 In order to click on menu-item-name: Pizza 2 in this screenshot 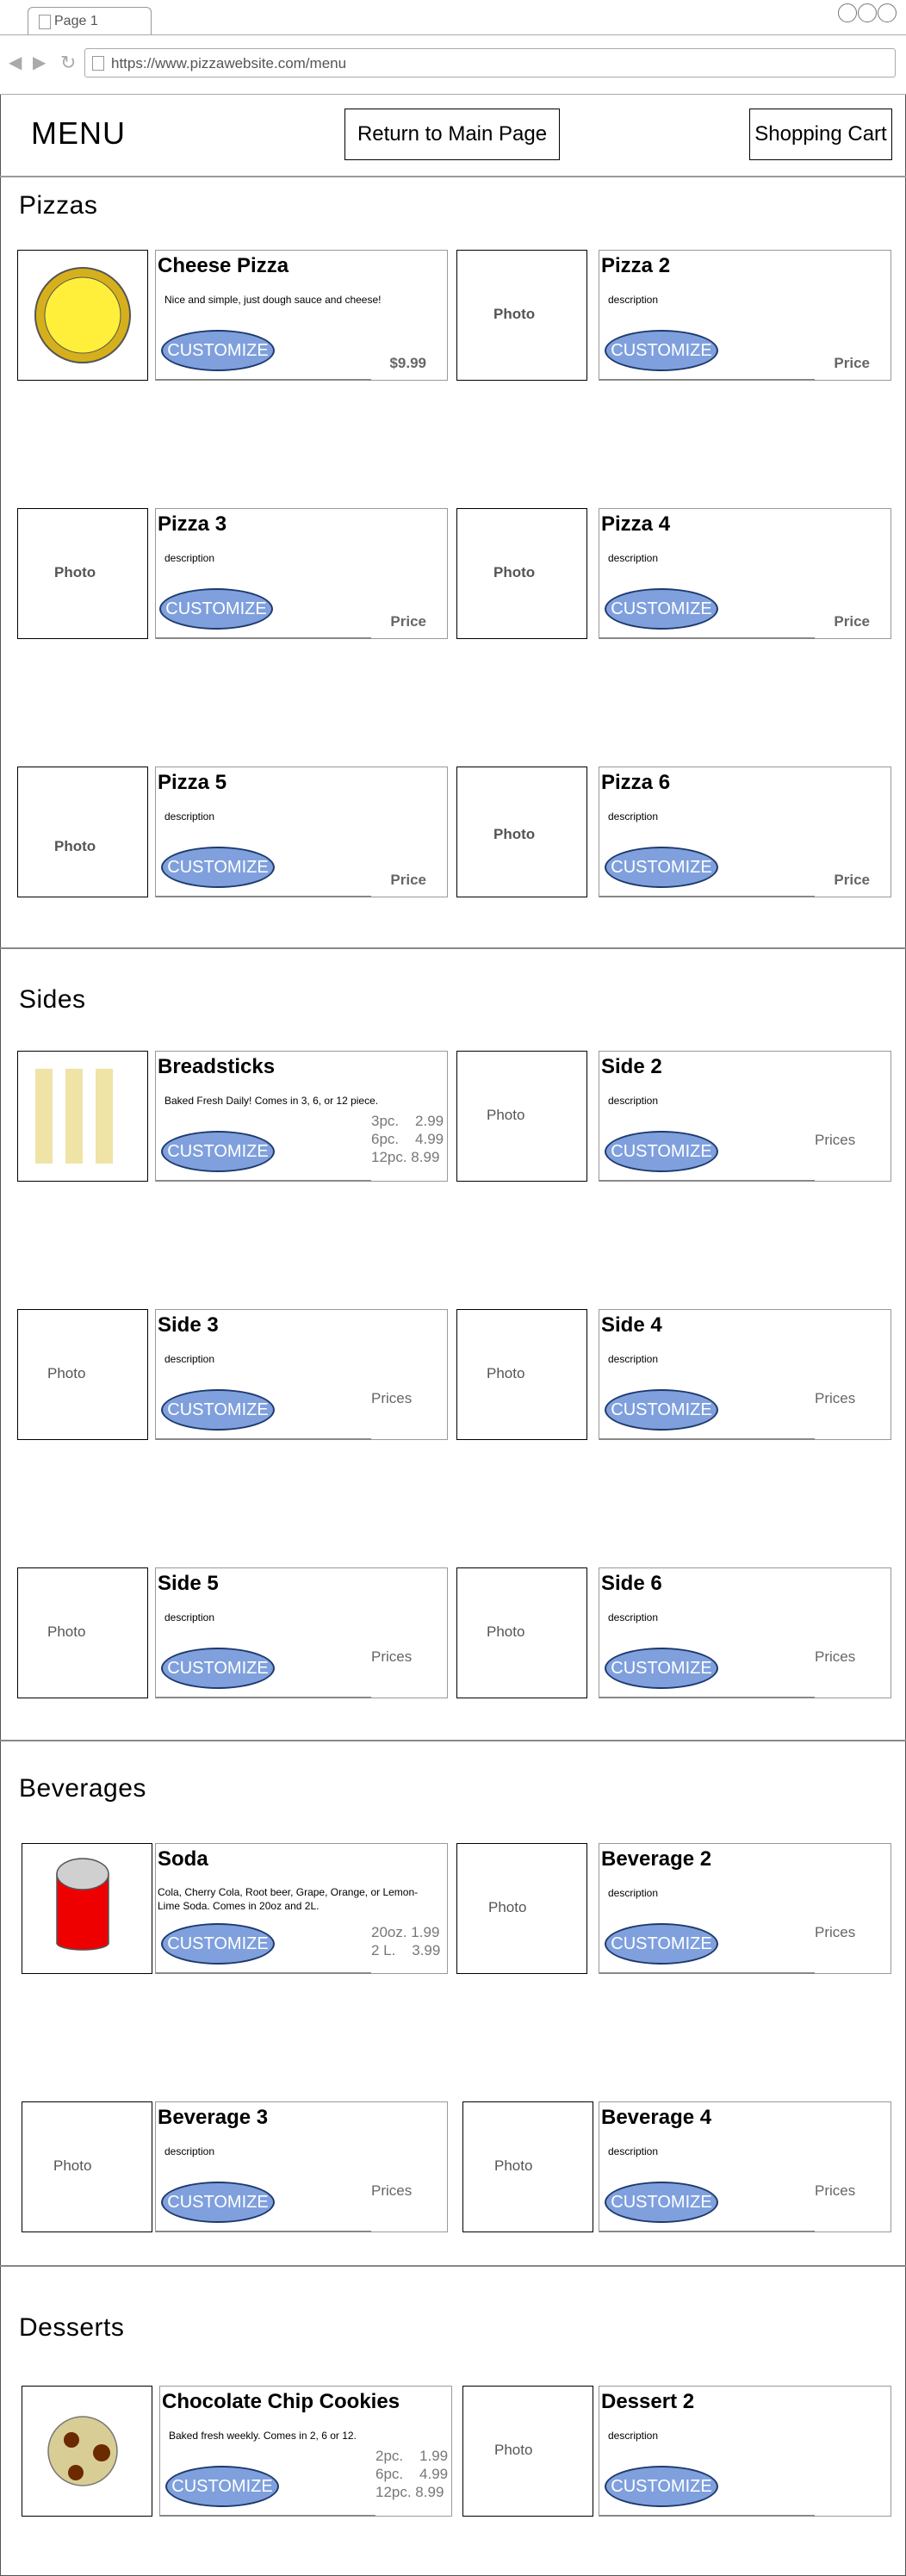, I will do `click(636, 265)`.